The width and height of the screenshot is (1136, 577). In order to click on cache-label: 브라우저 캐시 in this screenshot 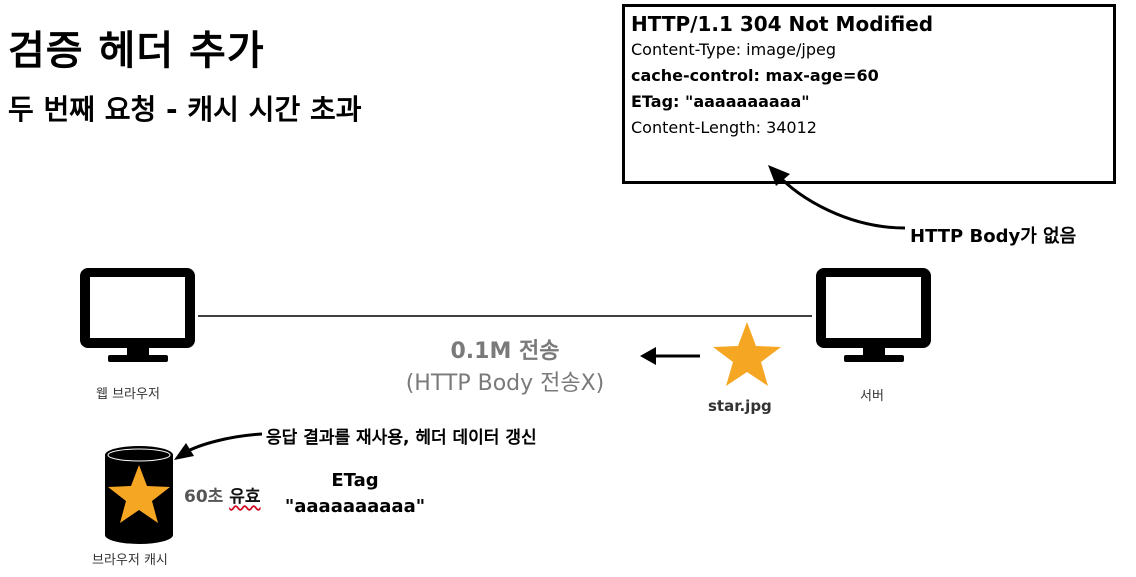, I will do `click(130, 560)`.